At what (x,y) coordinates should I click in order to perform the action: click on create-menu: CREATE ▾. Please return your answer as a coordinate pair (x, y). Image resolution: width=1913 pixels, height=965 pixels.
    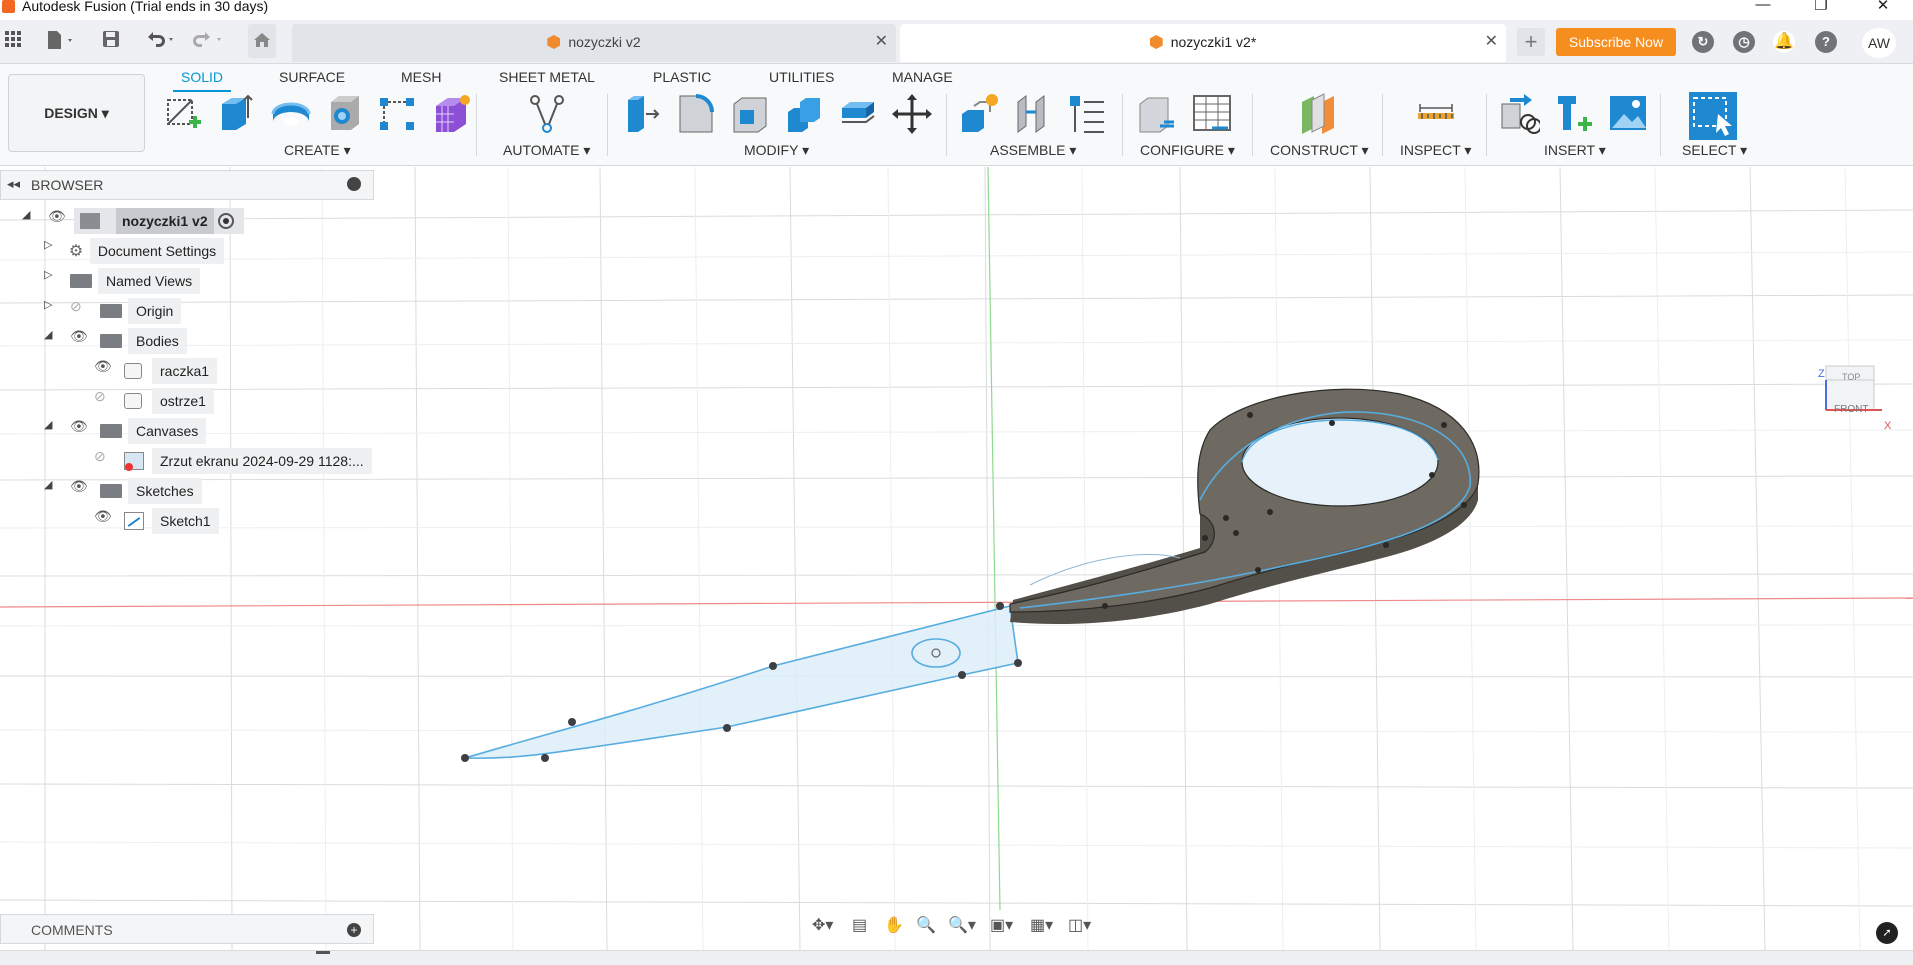
    Looking at the image, I should click on (317, 150).